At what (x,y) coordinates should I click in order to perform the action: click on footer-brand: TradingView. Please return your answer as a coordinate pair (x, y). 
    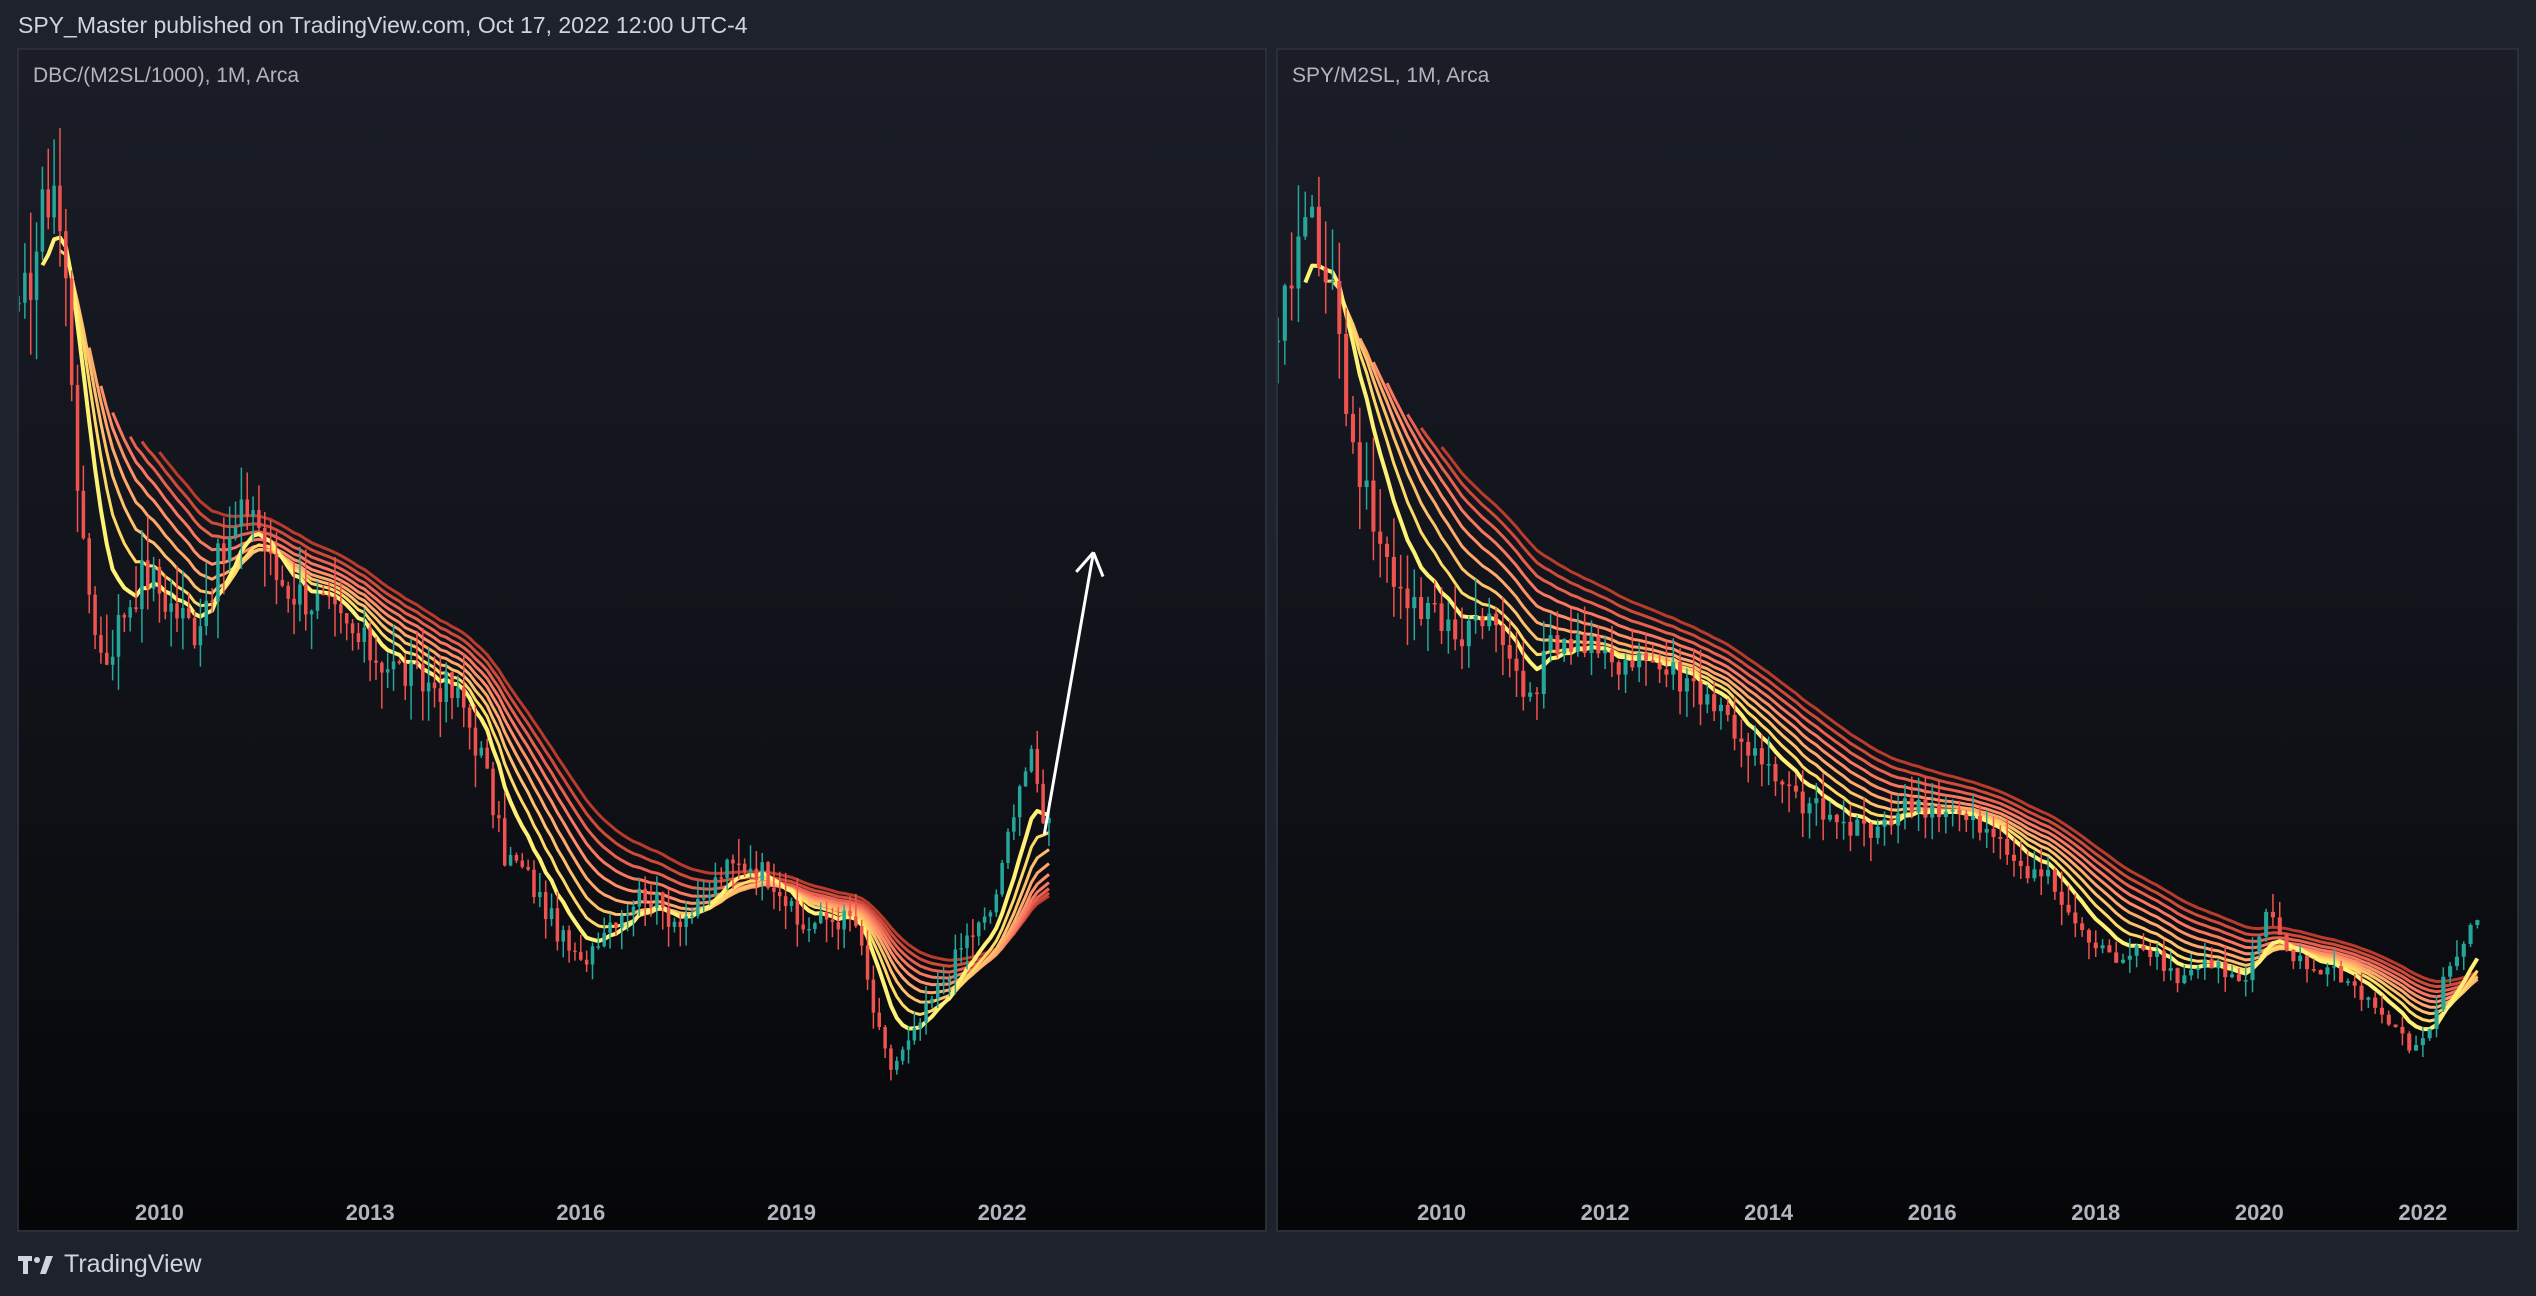
    Looking at the image, I should click on (133, 1264).